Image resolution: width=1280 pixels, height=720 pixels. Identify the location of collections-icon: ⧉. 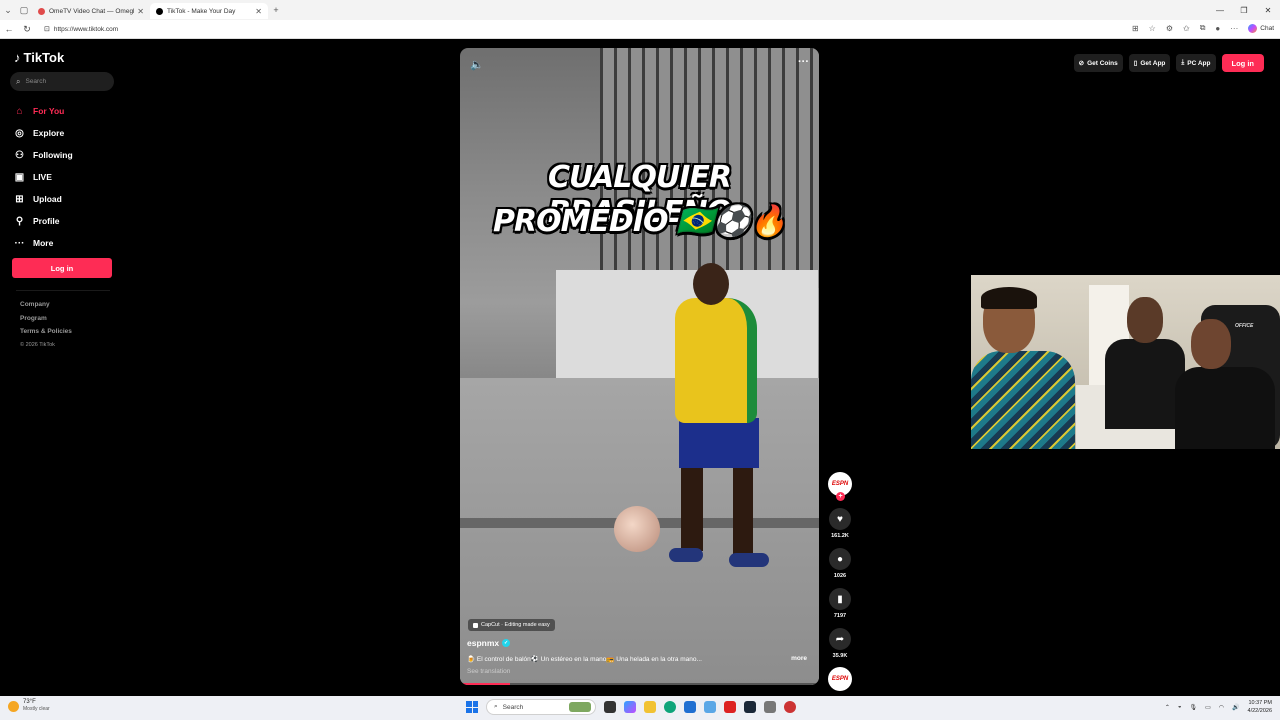
(1203, 28).